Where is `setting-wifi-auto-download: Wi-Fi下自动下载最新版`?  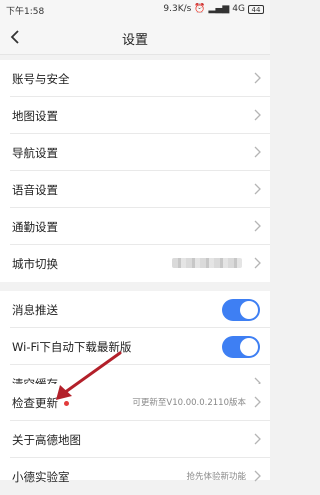
setting-wifi-auto-download: Wi-Fi下自动下载最新版 is located at coordinates (135, 346).